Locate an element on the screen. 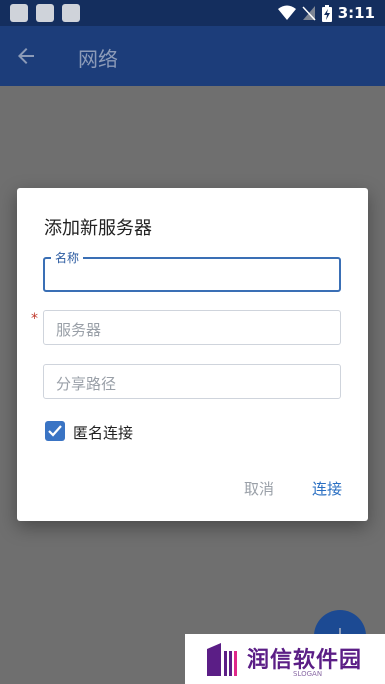 The height and width of the screenshot is (684, 385). cancel-button: 取消 is located at coordinates (259, 488).